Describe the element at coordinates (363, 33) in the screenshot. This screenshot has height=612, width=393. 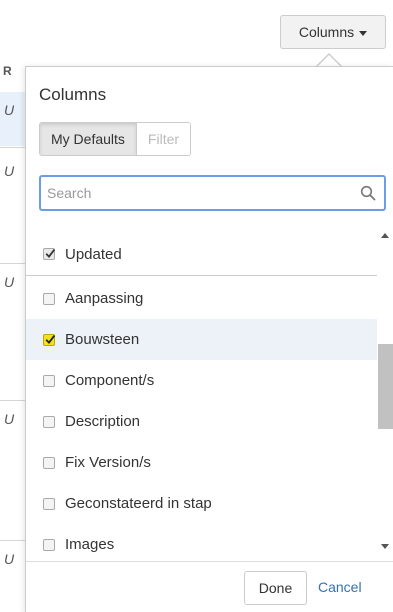
I see `chevron-down-icon` at that location.